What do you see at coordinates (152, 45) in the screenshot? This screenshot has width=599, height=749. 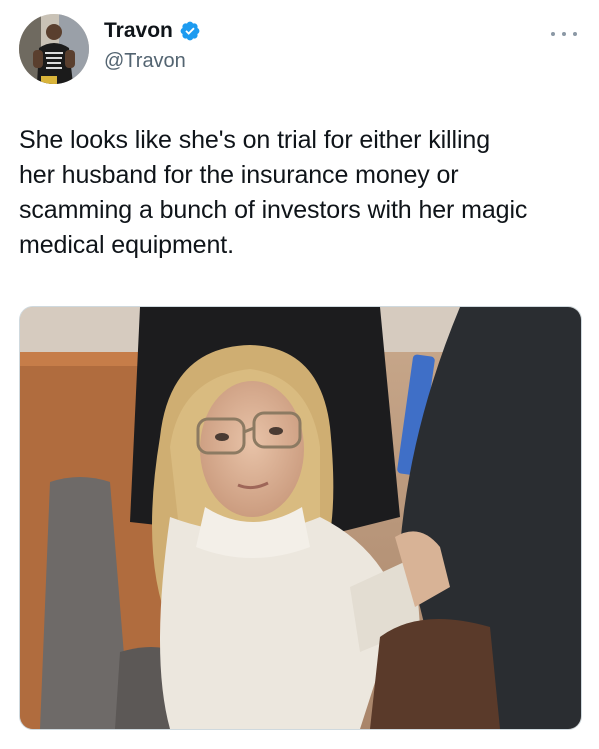 I see `author-block: Travon @Travon` at bounding box center [152, 45].